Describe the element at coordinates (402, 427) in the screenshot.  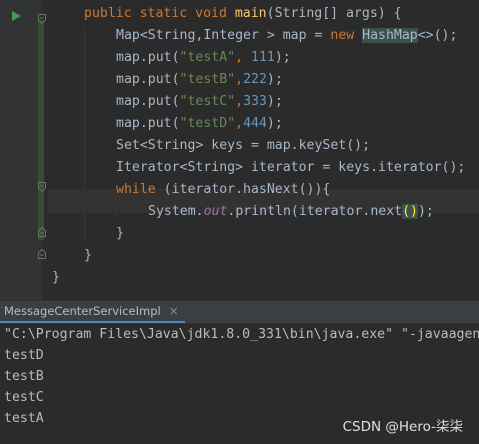
I see `watermark: CSDN @Hero-柒柒` at that location.